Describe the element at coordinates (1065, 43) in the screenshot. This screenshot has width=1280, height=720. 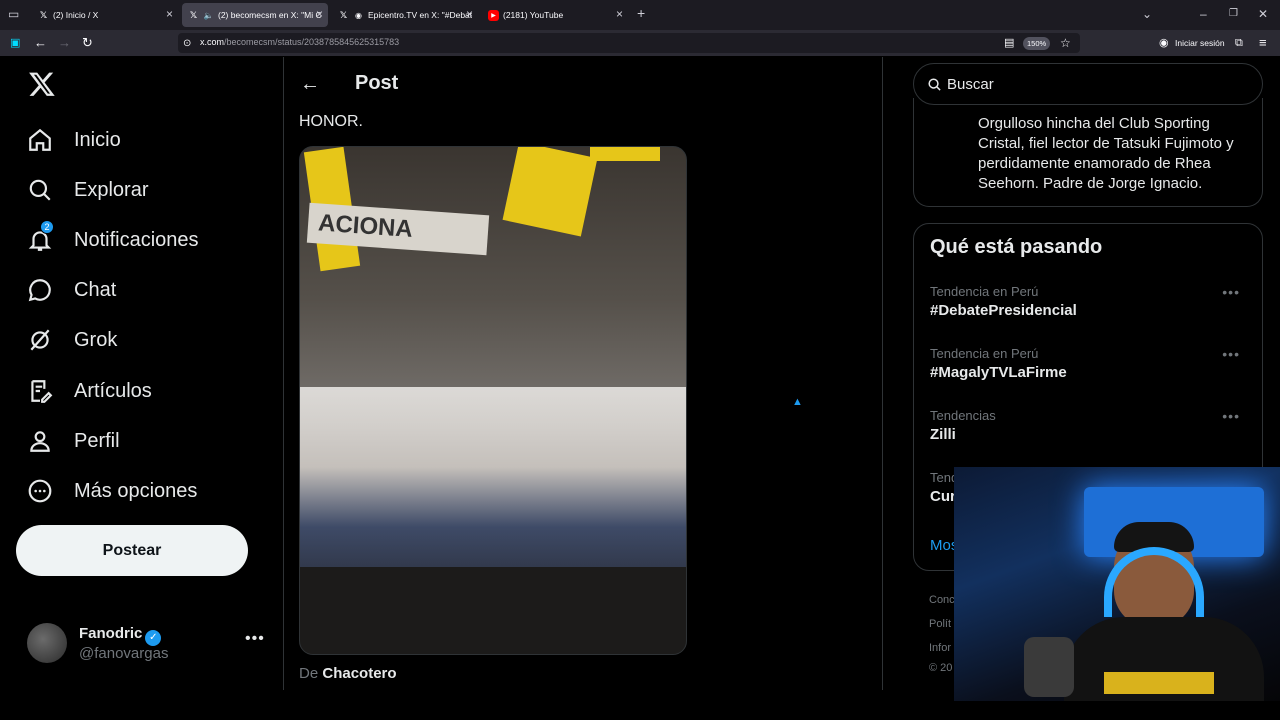
I see `bookmark-star-icon: ☆` at that location.